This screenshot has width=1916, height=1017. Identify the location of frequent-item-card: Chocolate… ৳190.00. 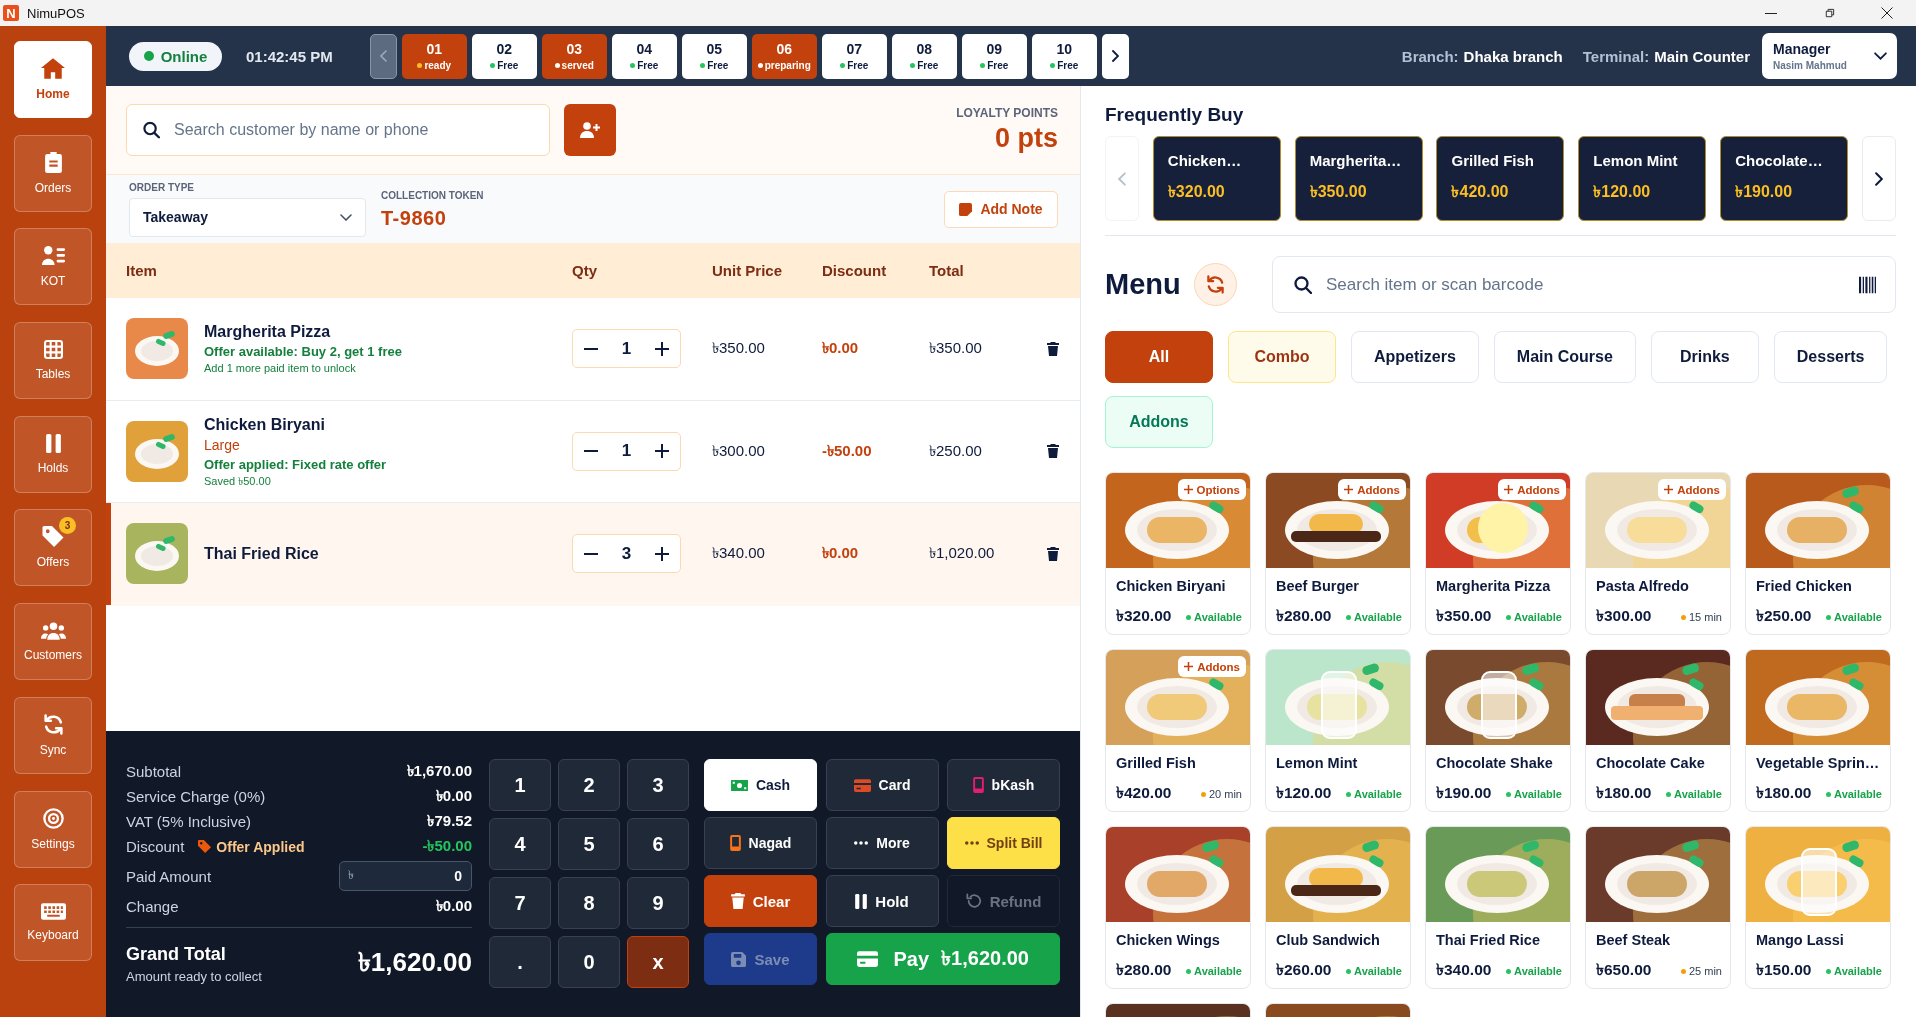
(1784, 178).